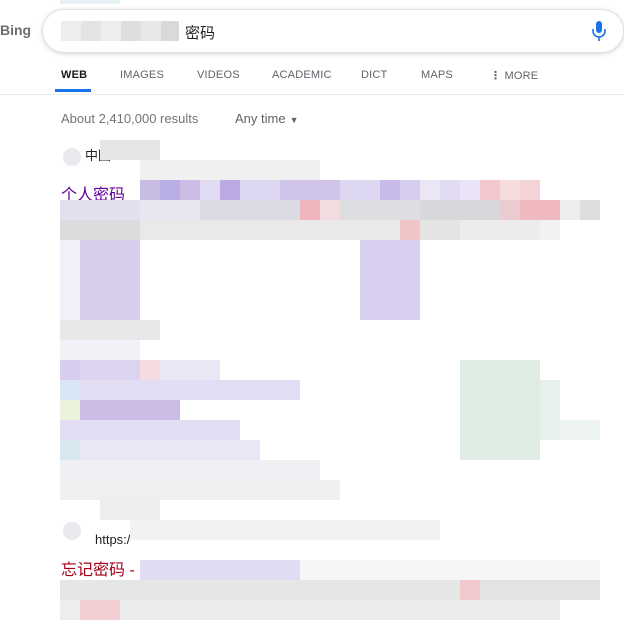 The width and height of the screenshot is (624, 631). Describe the element at coordinates (98, 568) in the screenshot. I see `result-title: 忘记密码 -` at that location.